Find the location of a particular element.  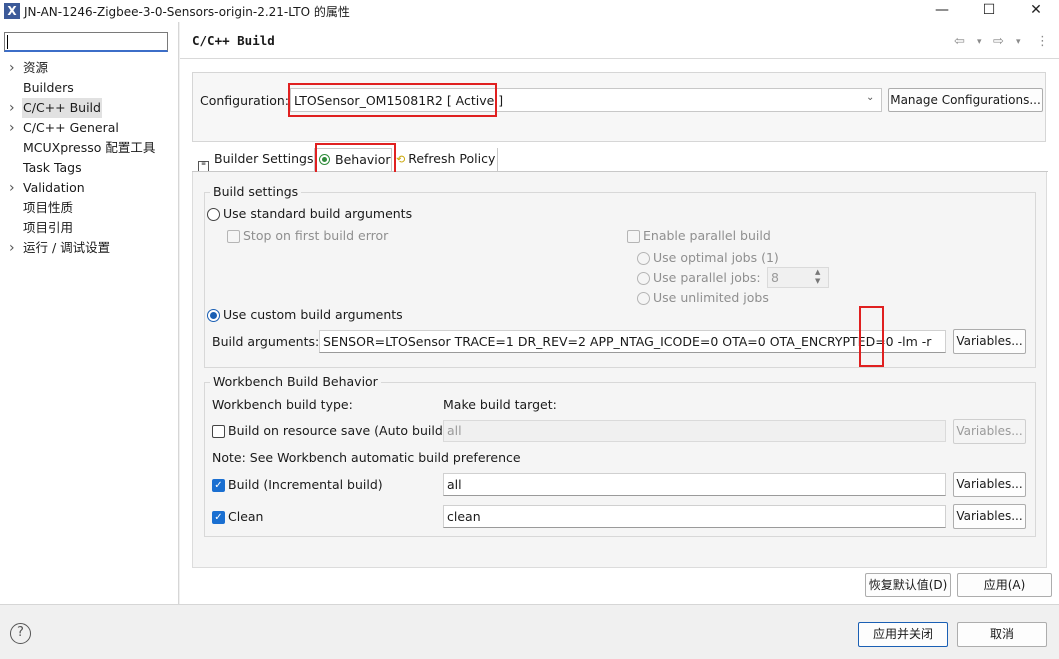

page-title: C/C++ Build is located at coordinates (233, 40).